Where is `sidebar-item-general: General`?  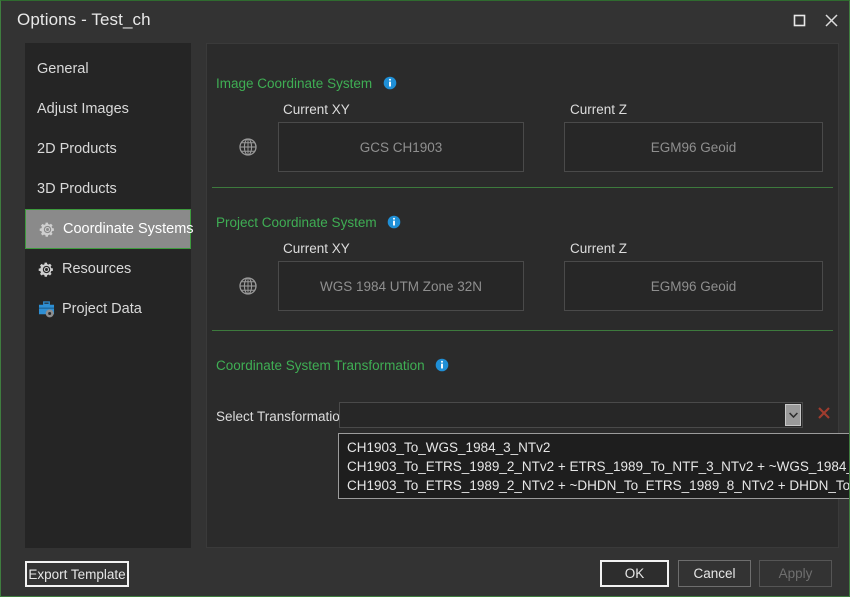 sidebar-item-general: General is located at coordinates (108, 69).